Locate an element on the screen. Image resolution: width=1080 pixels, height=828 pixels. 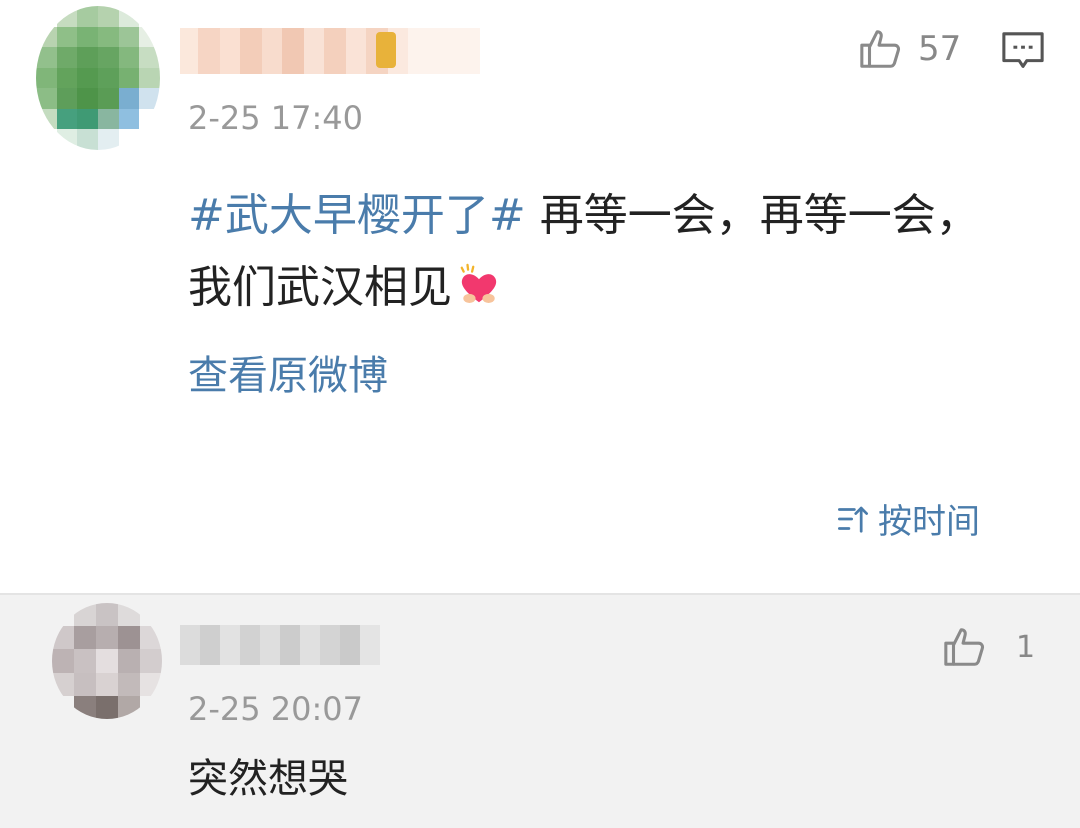
user-avatar is located at coordinates (98, 78).